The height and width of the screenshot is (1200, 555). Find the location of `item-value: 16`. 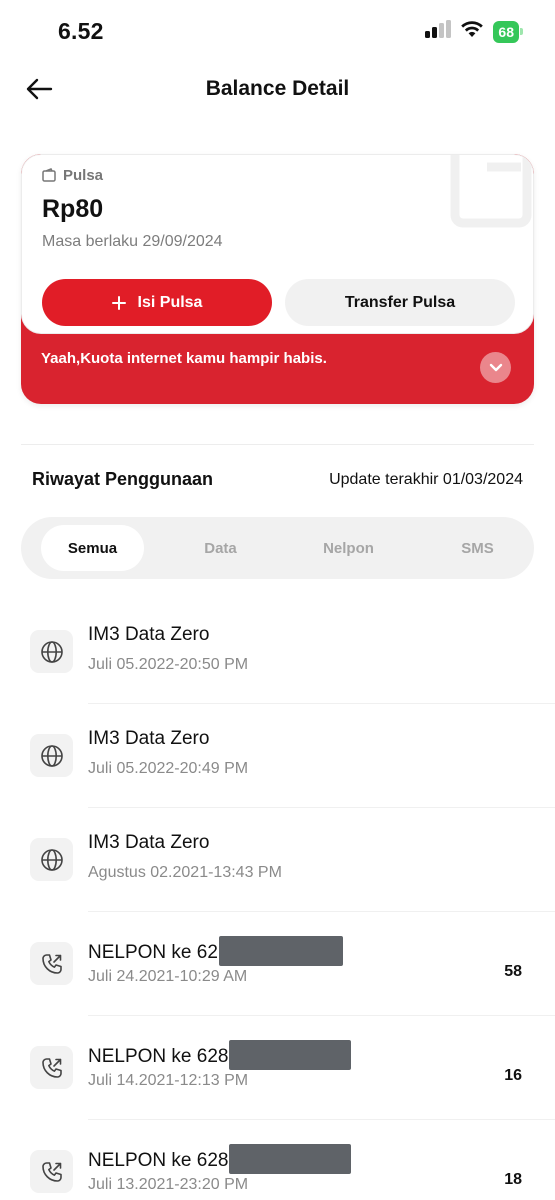

item-value: 16 is located at coordinates (513, 1075).